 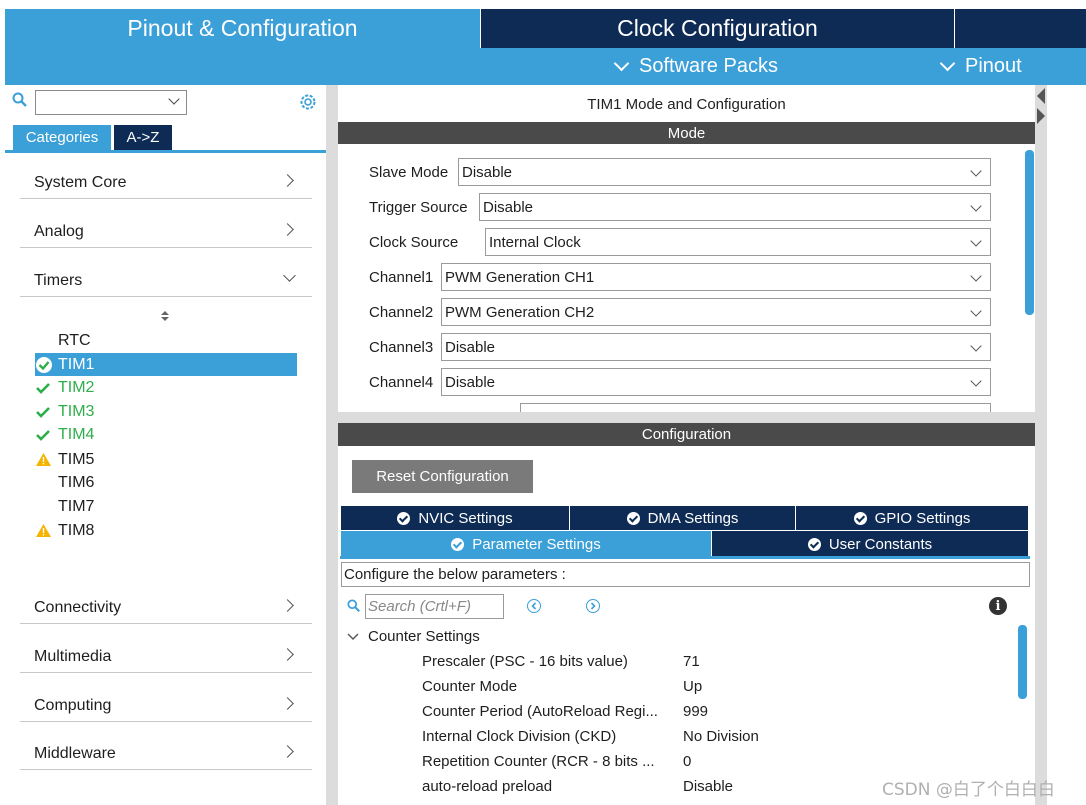 I want to click on category-timers: Timers, so click(x=166, y=273).